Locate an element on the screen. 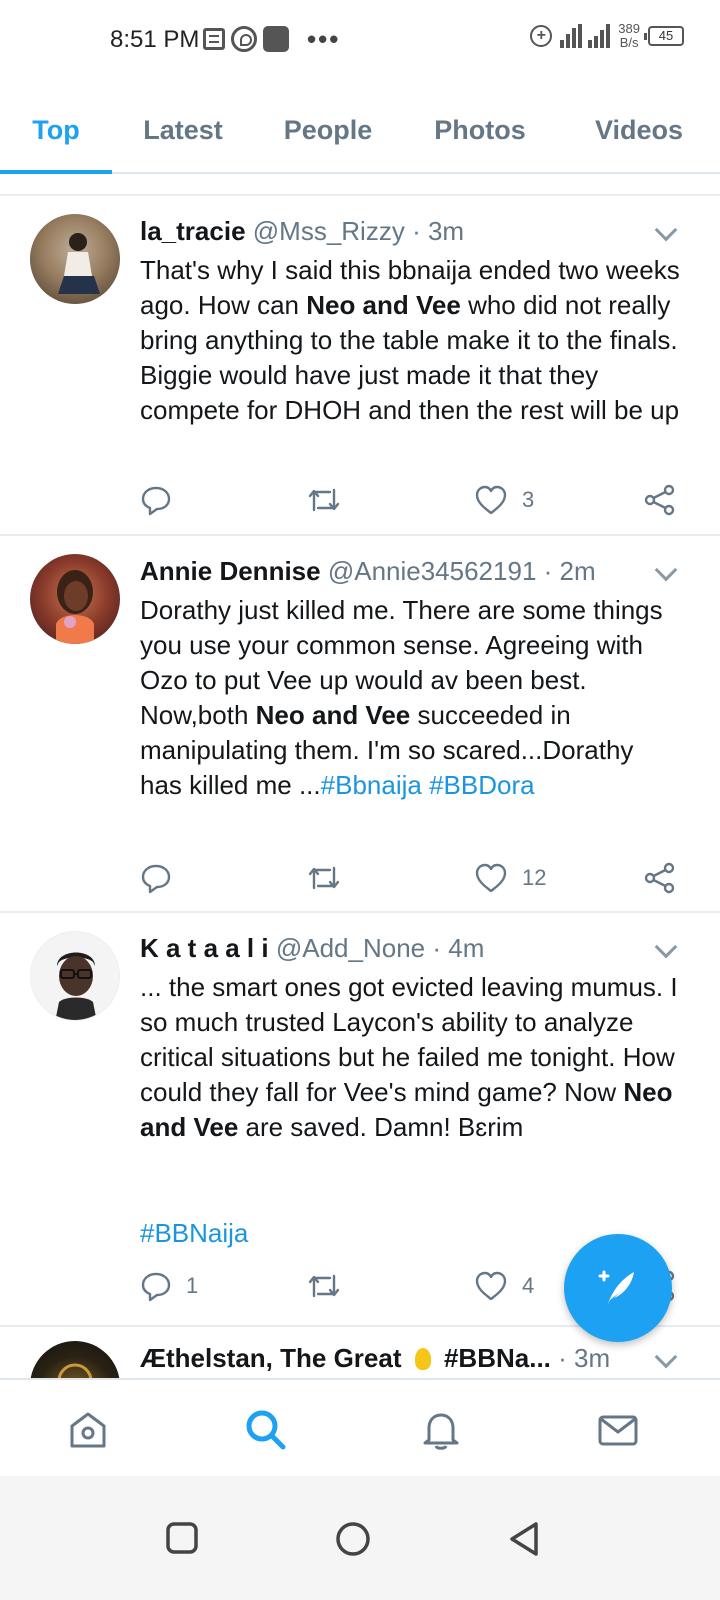 Image resolution: width=720 pixels, height=1600 pixels. search-icon is located at coordinates (266, 1430).